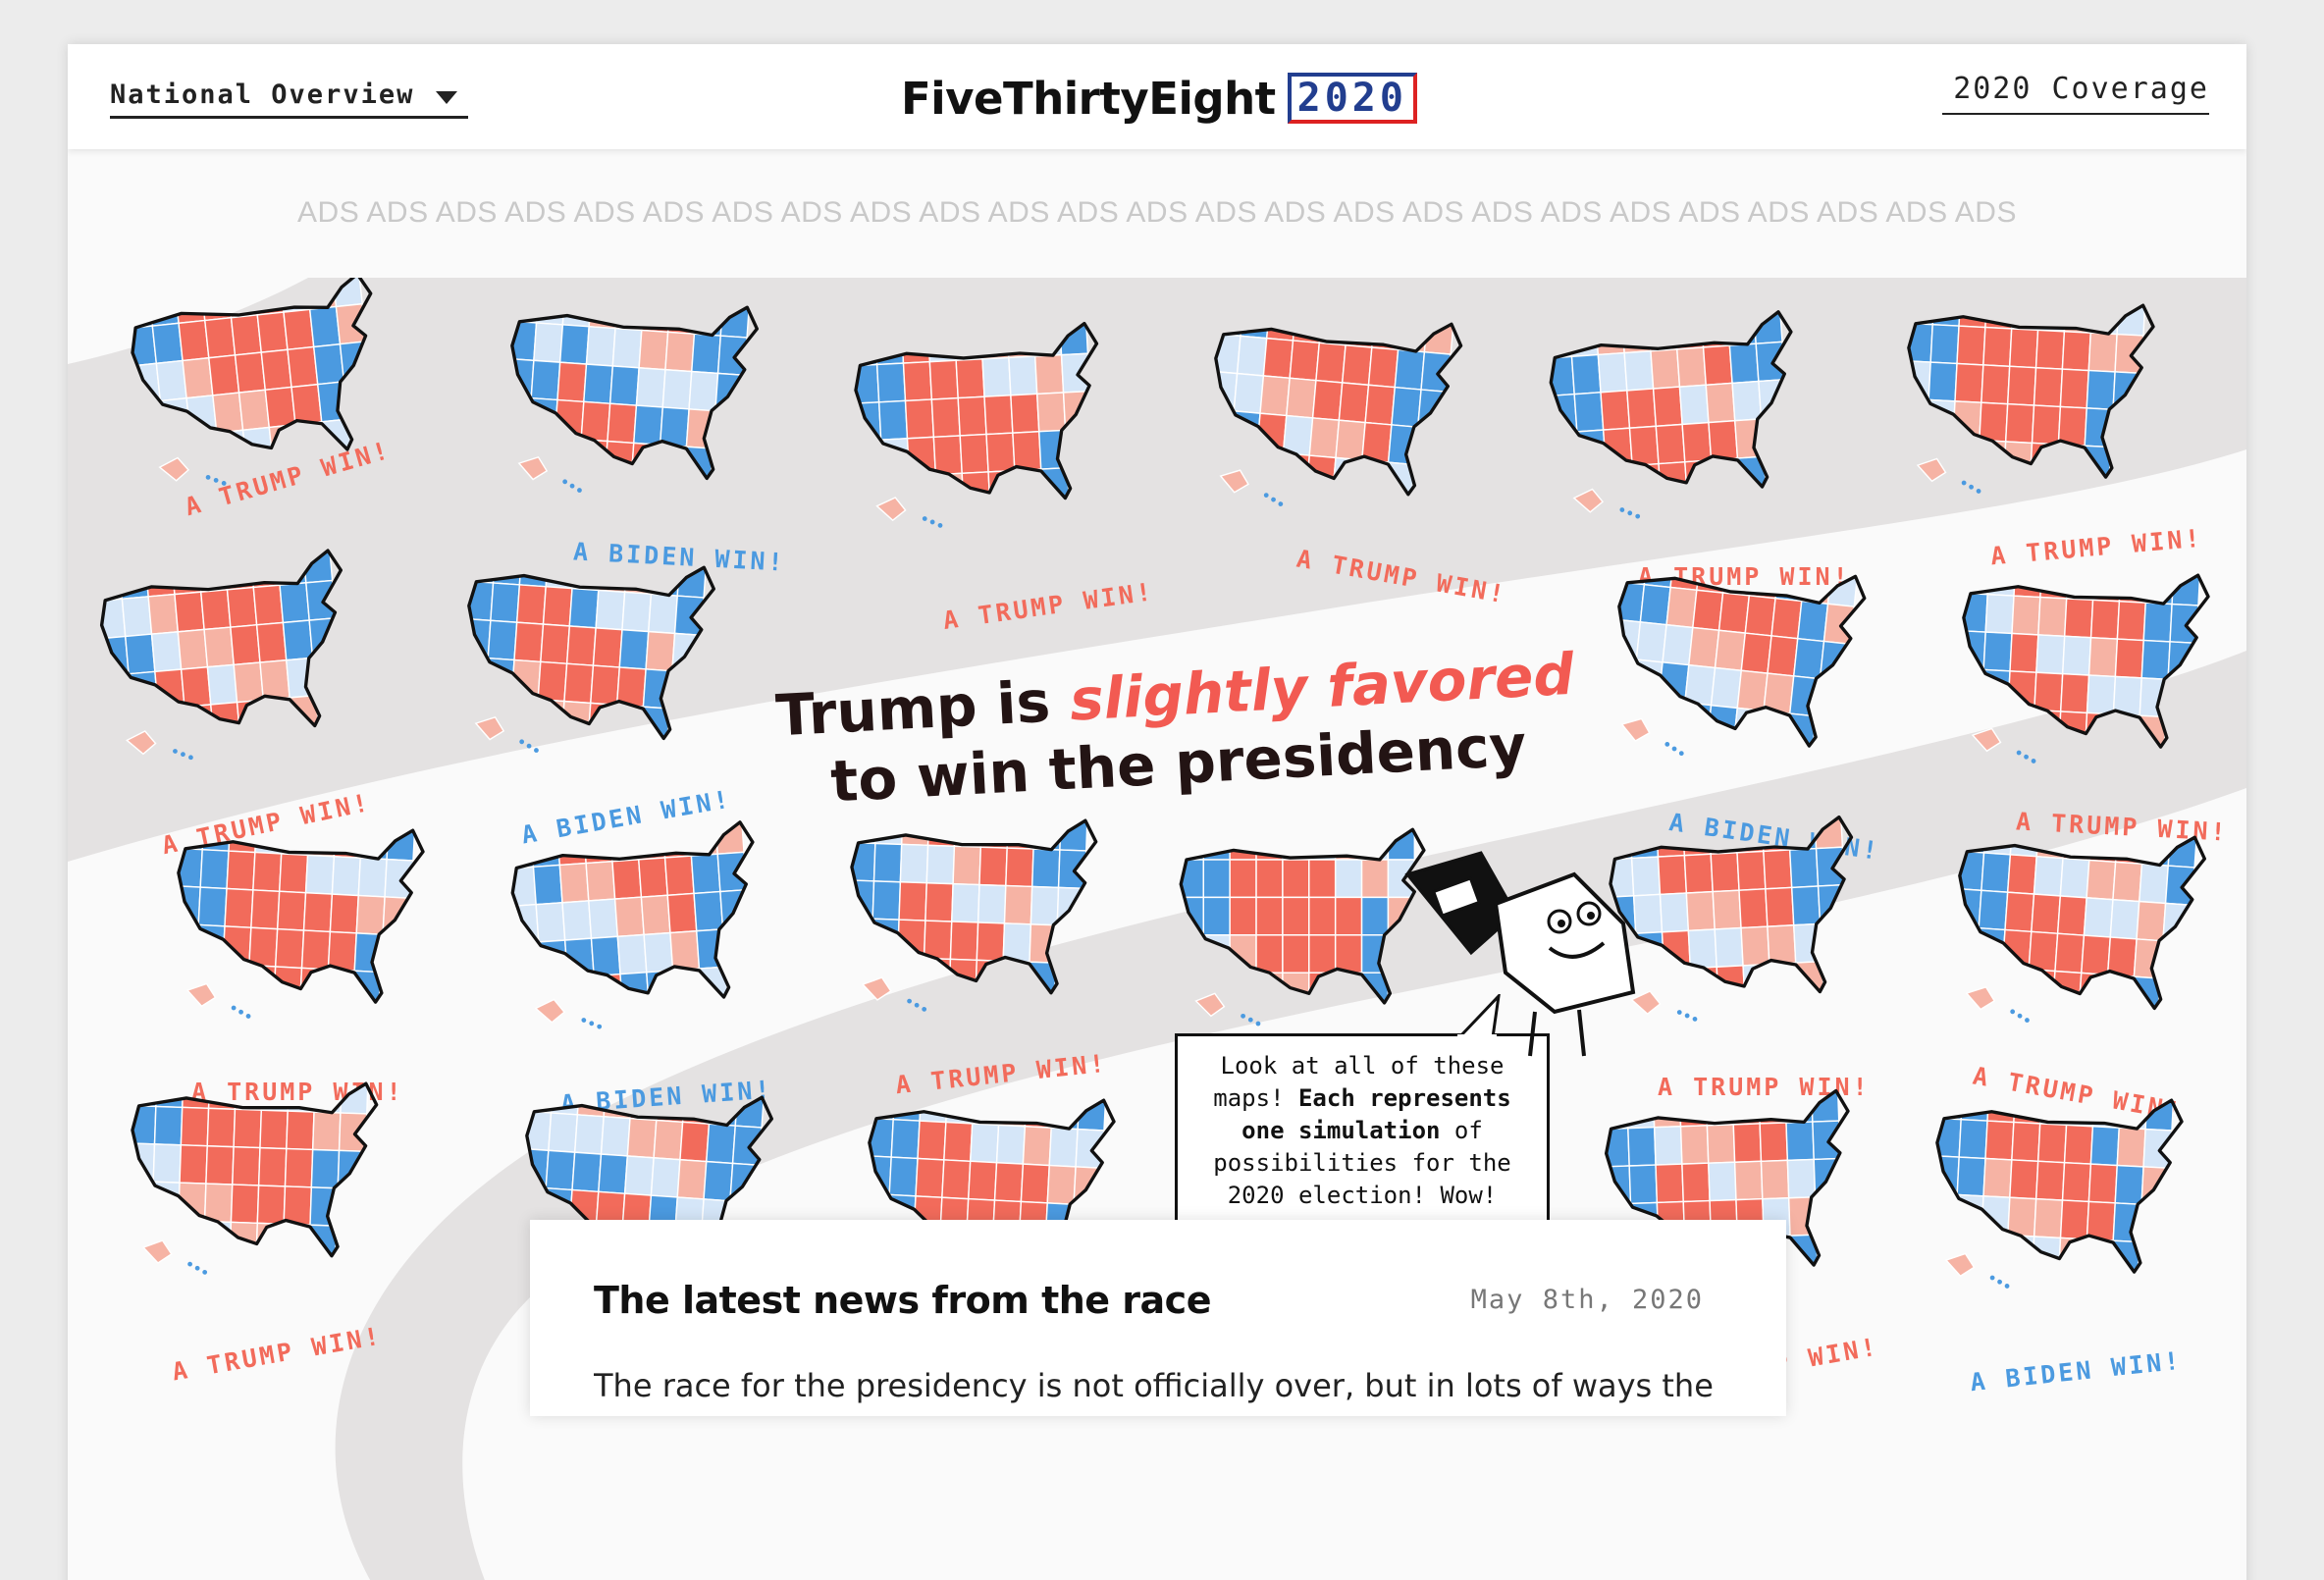 This screenshot has width=2324, height=1580. I want to click on national-overview-dropdown: National Overview, so click(289, 99).